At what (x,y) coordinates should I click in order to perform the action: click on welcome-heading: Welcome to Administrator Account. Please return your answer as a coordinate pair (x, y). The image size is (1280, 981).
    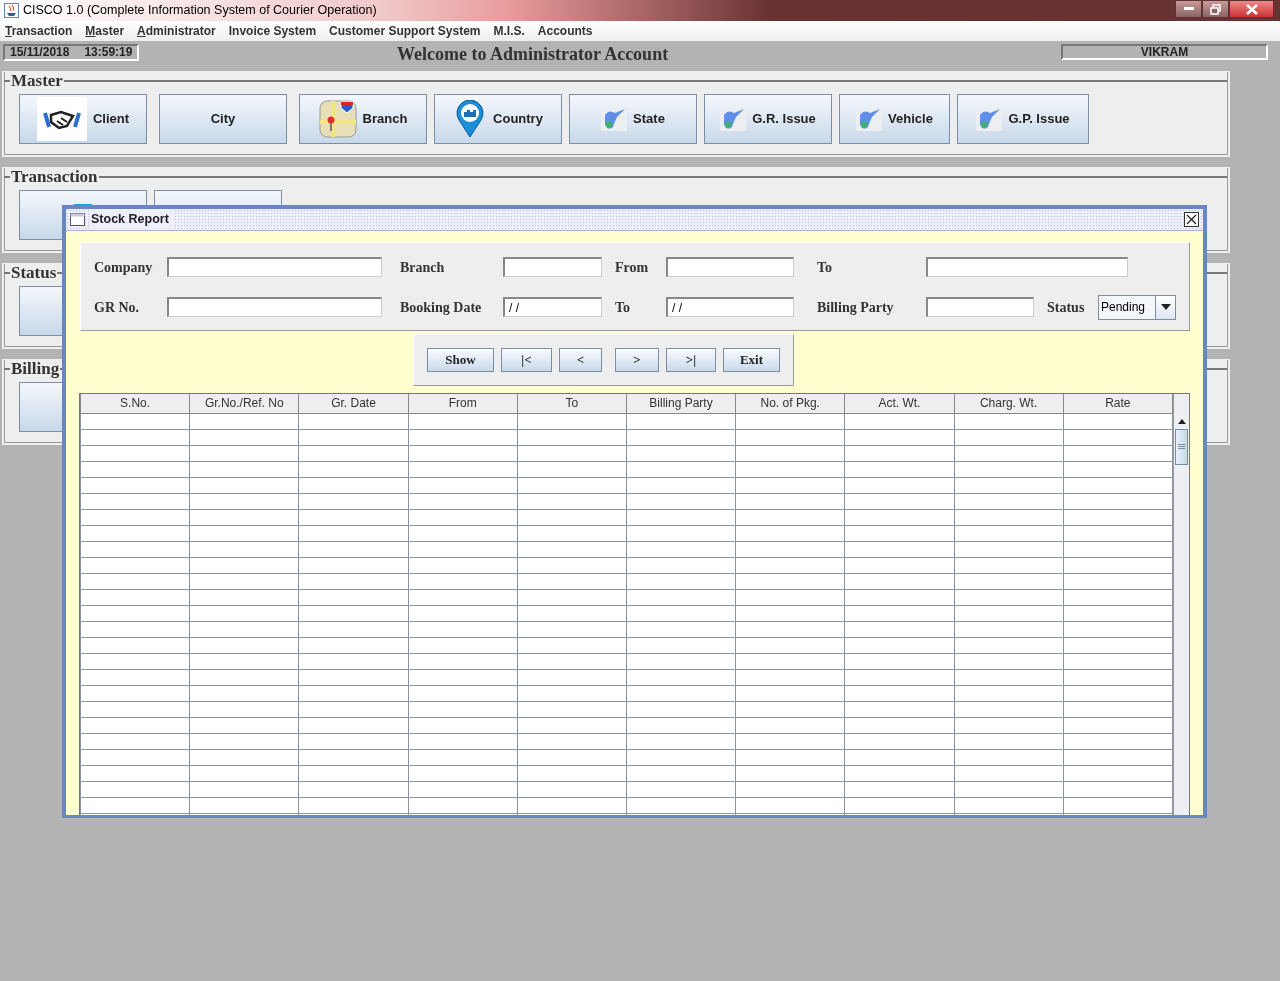
    Looking at the image, I should click on (533, 54).